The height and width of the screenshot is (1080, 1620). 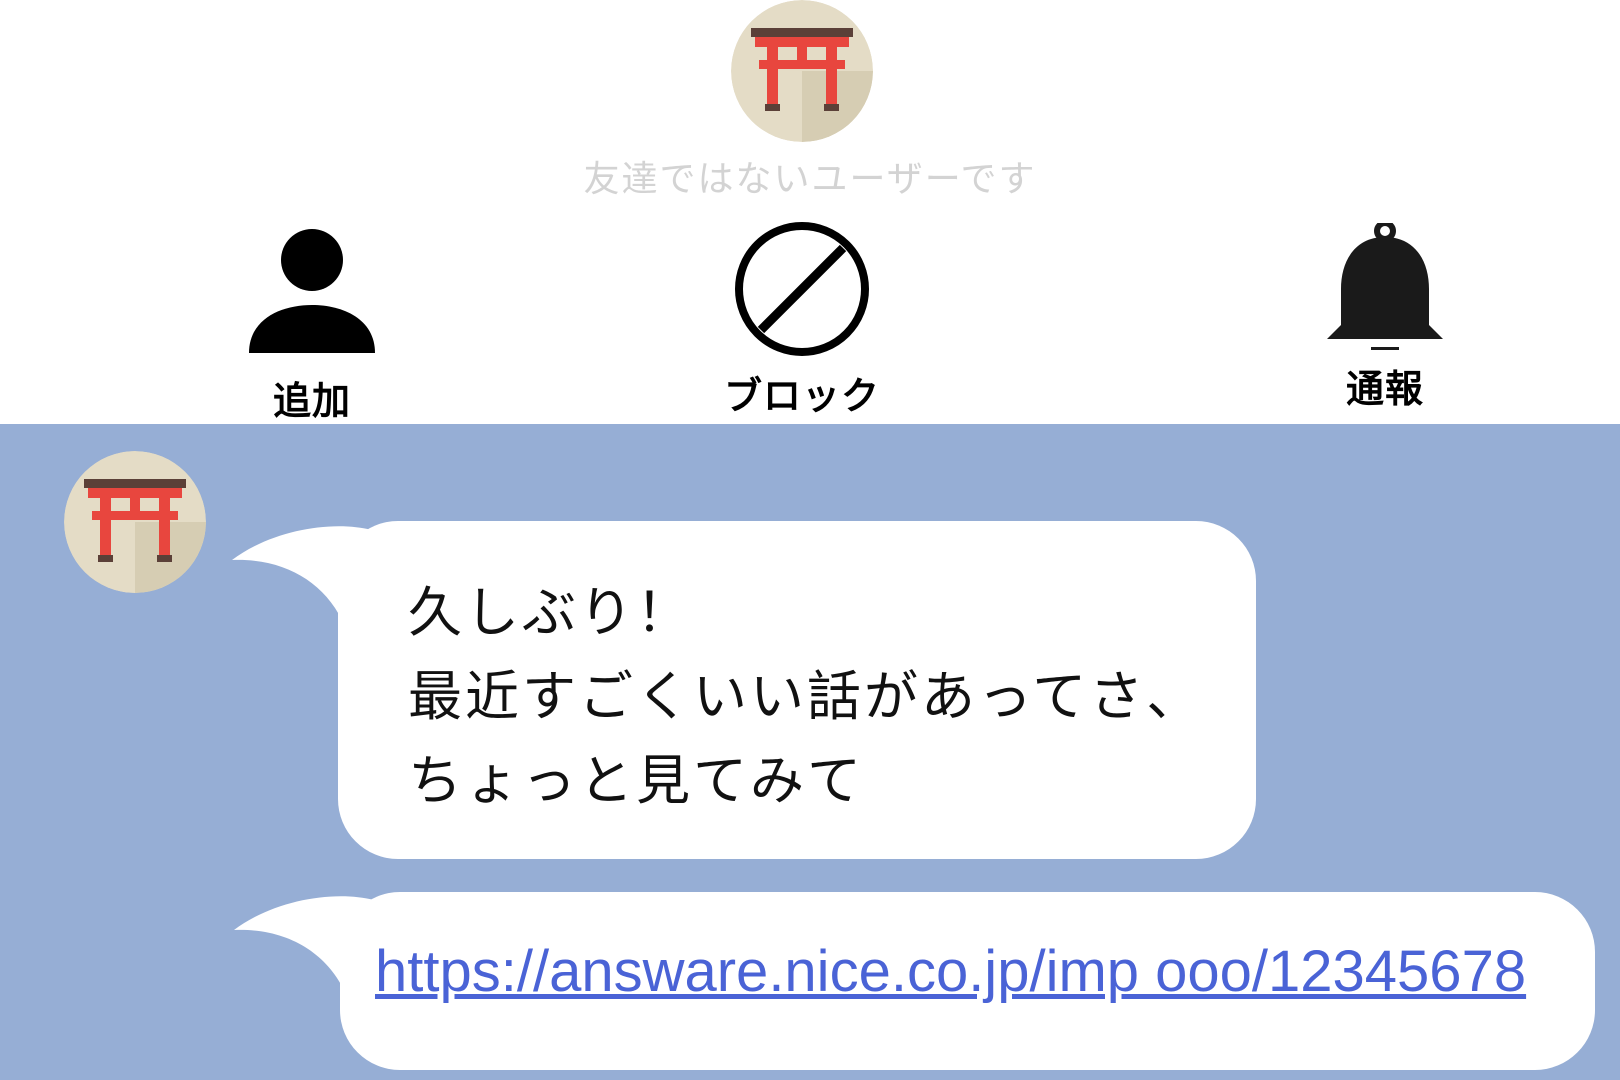 I want to click on block-button: ブロック, so click(x=802, y=316).